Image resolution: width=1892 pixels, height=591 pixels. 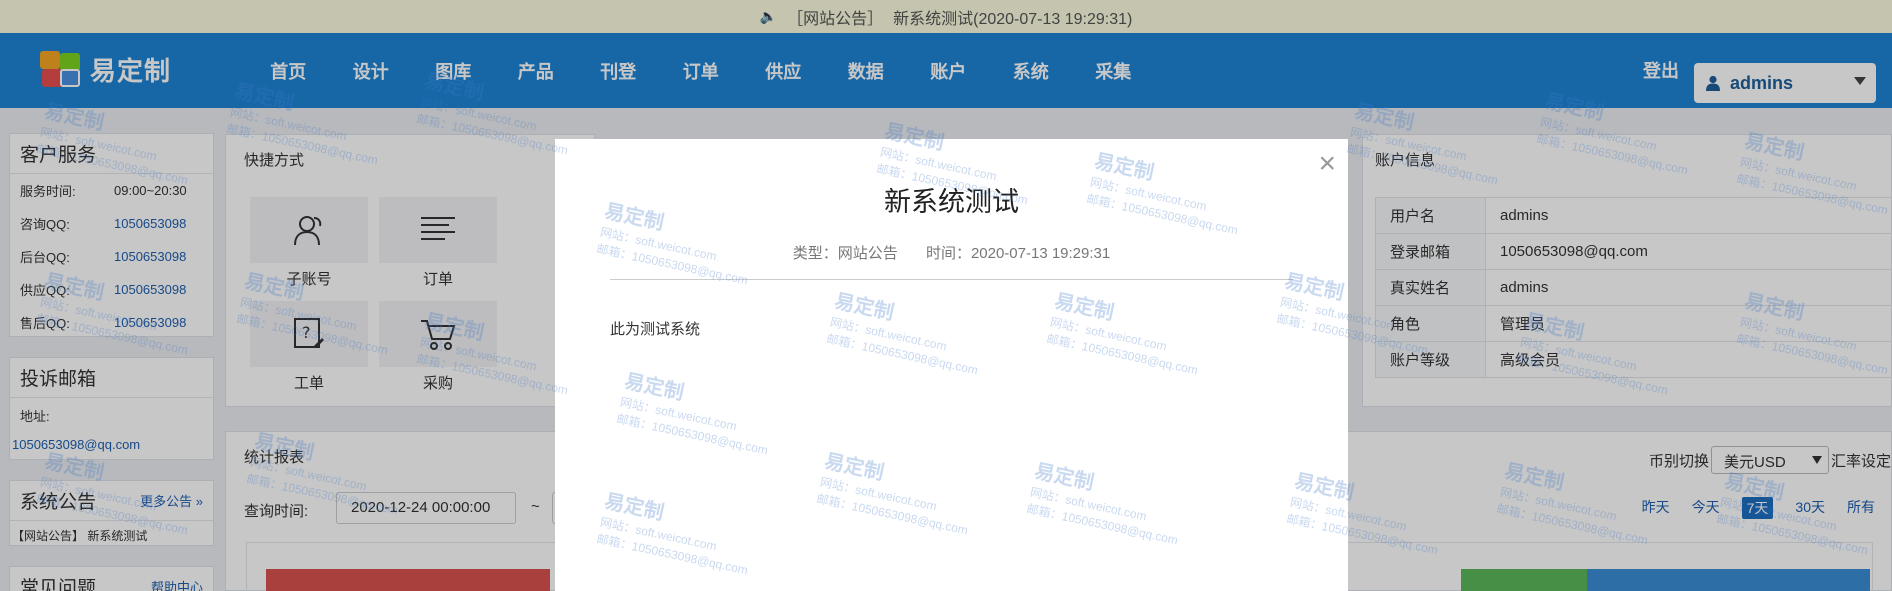 What do you see at coordinates (1327, 164) in the screenshot?
I see `close-icon: ×` at bounding box center [1327, 164].